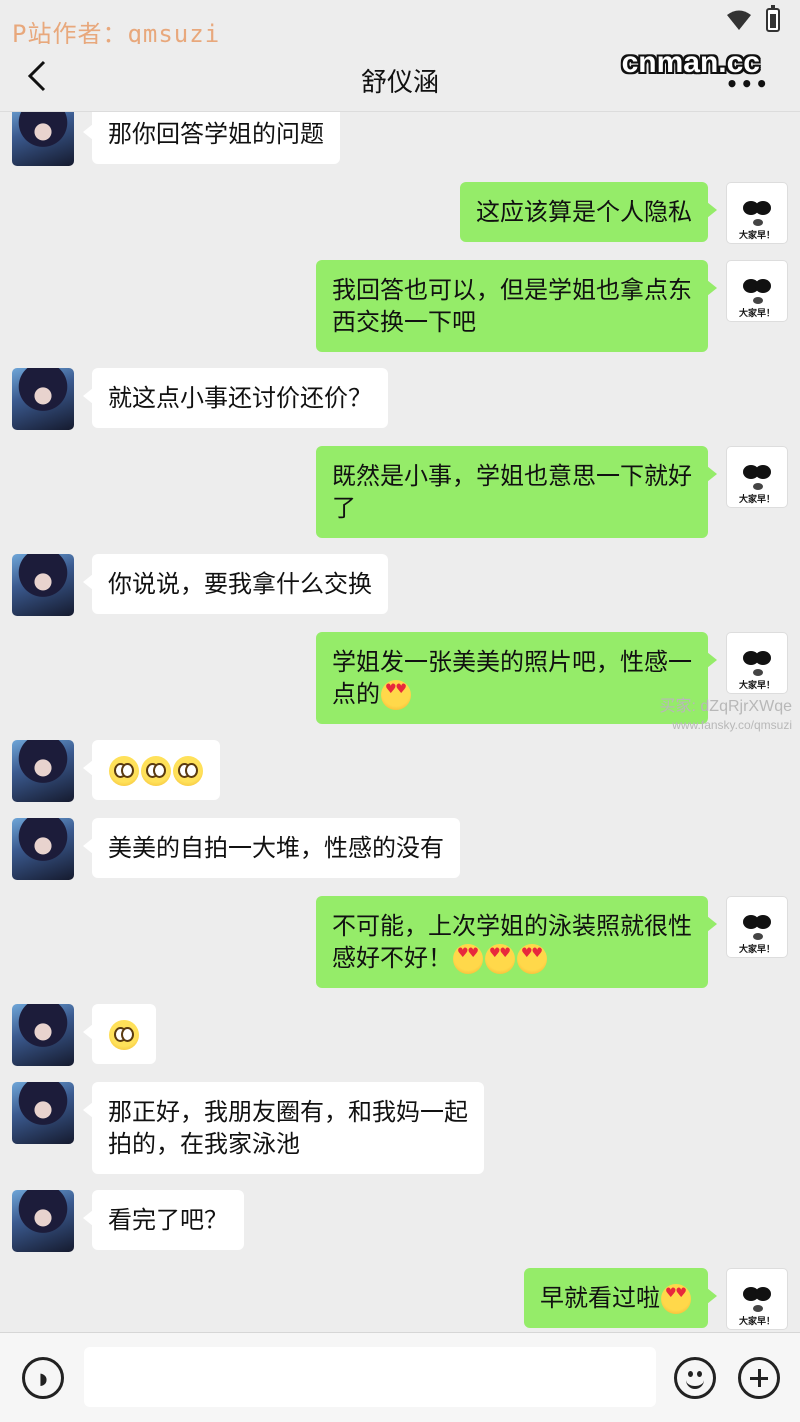 This screenshot has width=800, height=1422. Describe the element at coordinates (695, 1378) in the screenshot. I see `emoji-button` at that location.